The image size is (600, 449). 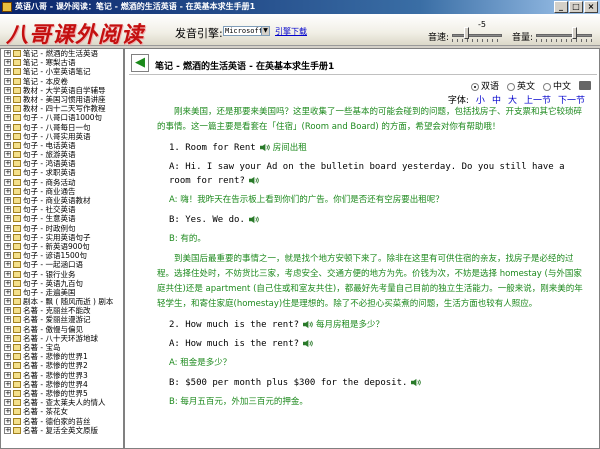 What do you see at coordinates (62, 145) in the screenshot?
I see `tree-item: + 句子 - 电话英语` at bounding box center [62, 145].